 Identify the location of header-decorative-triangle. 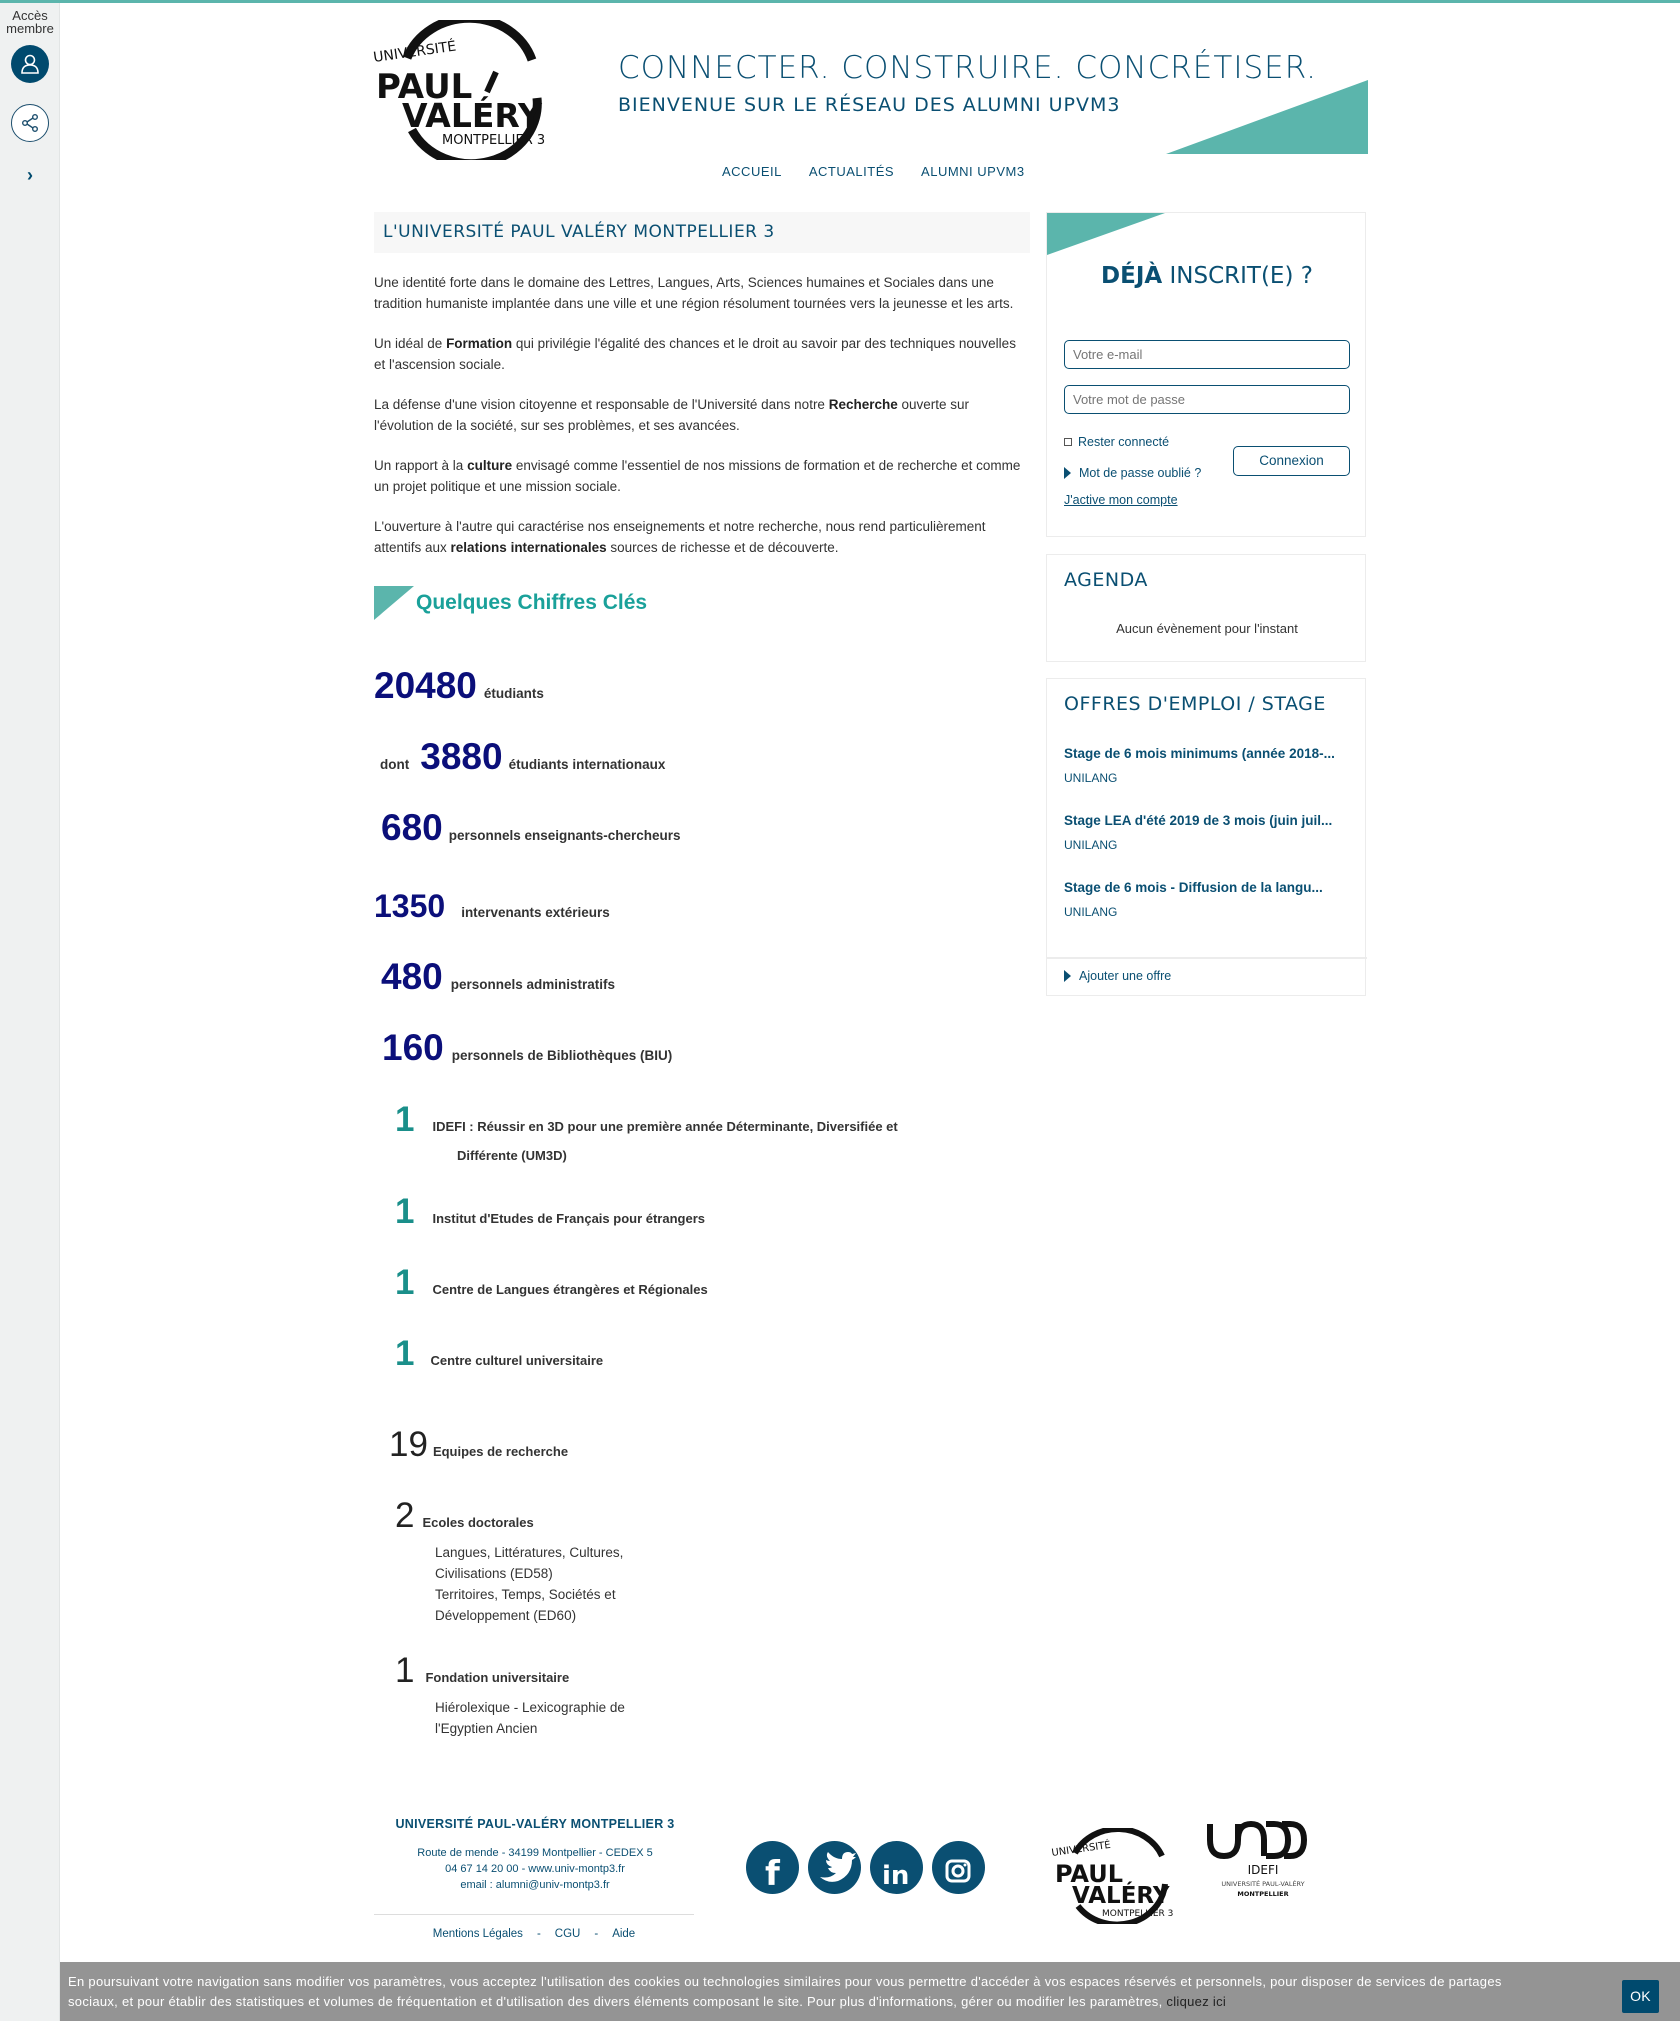
(1267, 117).